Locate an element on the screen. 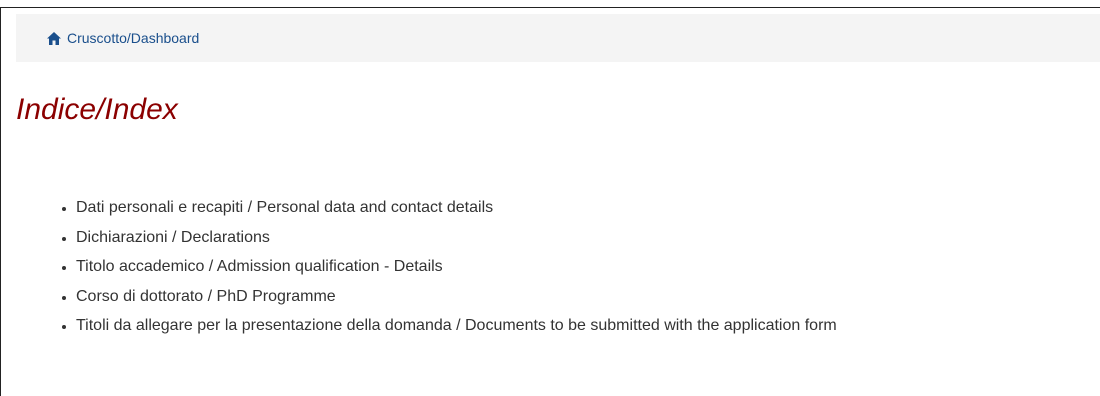 This screenshot has width=1100, height=396. breadcrumb-dashboard-link: Cruscotto/Dashboard is located at coordinates (133, 38).